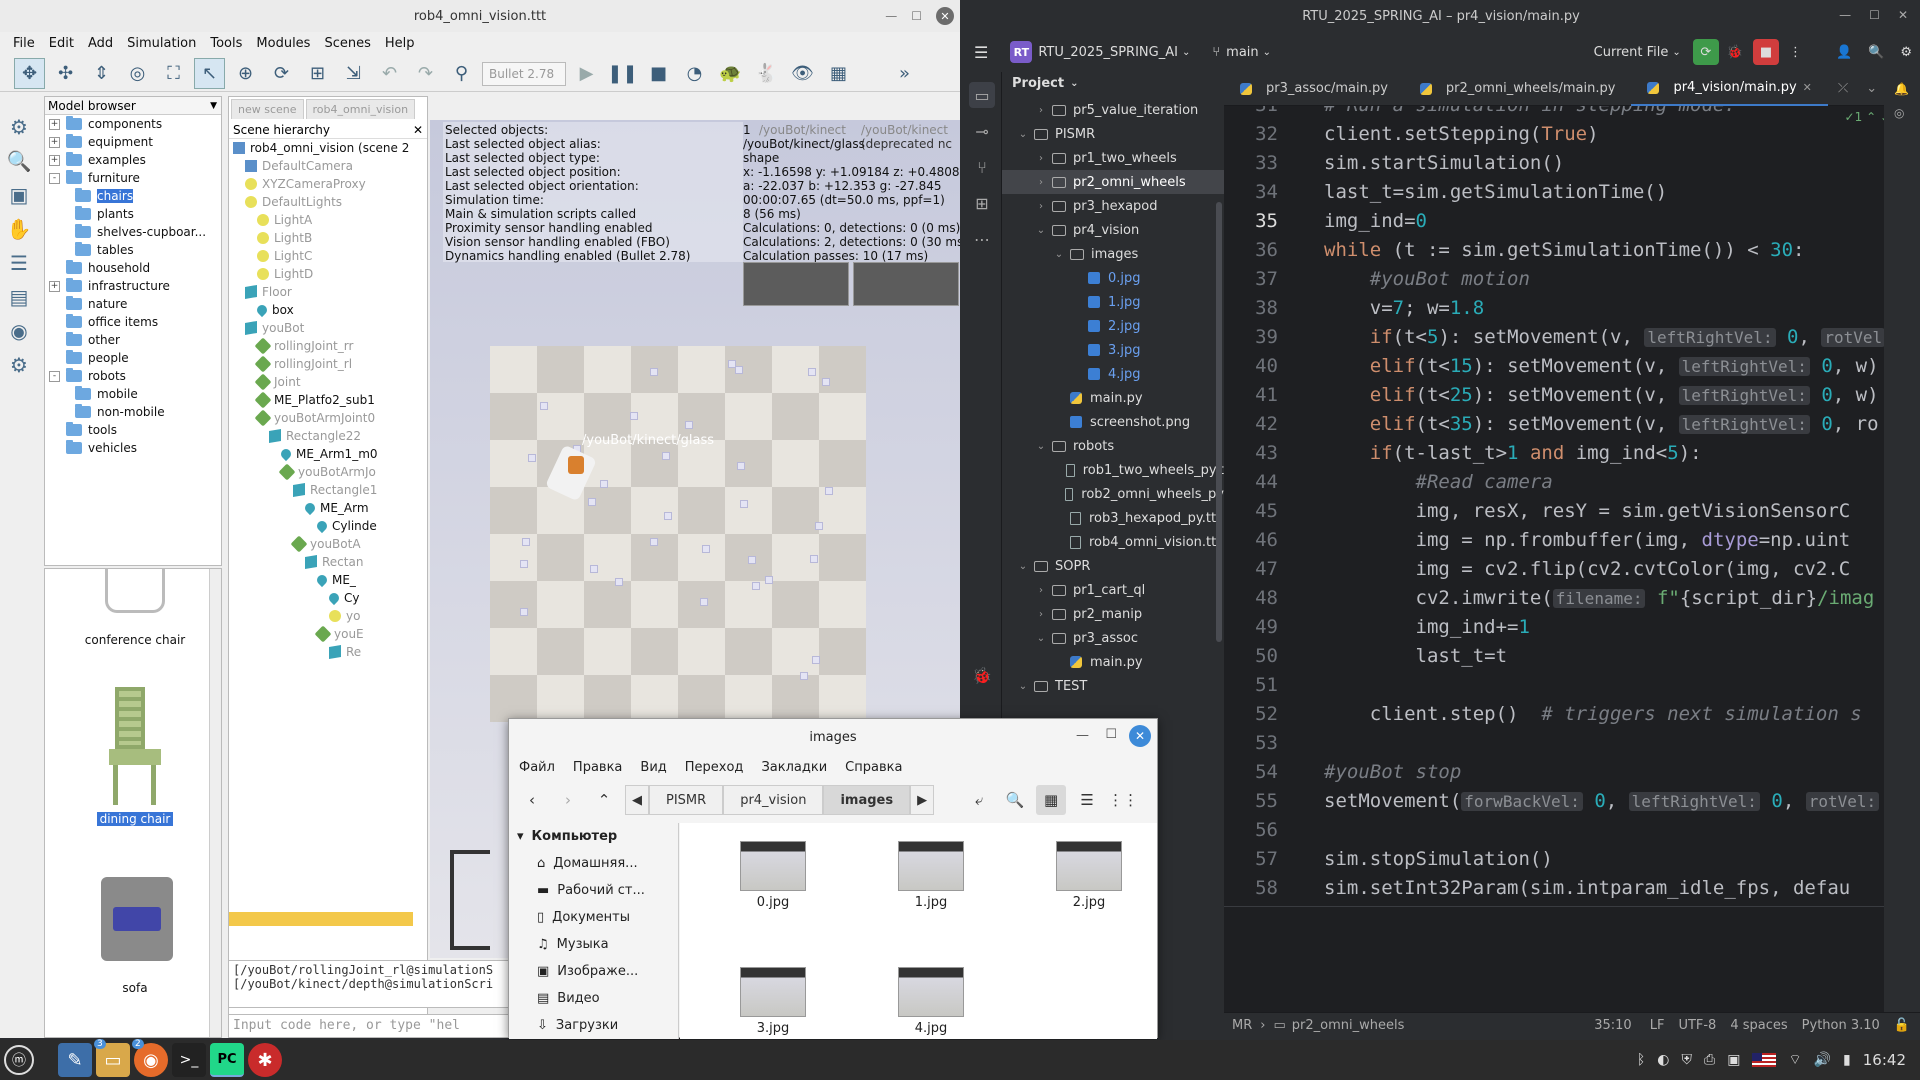 The height and width of the screenshot is (1080, 1920). What do you see at coordinates (133, 142) in the screenshot?
I see `model-folder: + equipment` at bounding box center [133, 142].